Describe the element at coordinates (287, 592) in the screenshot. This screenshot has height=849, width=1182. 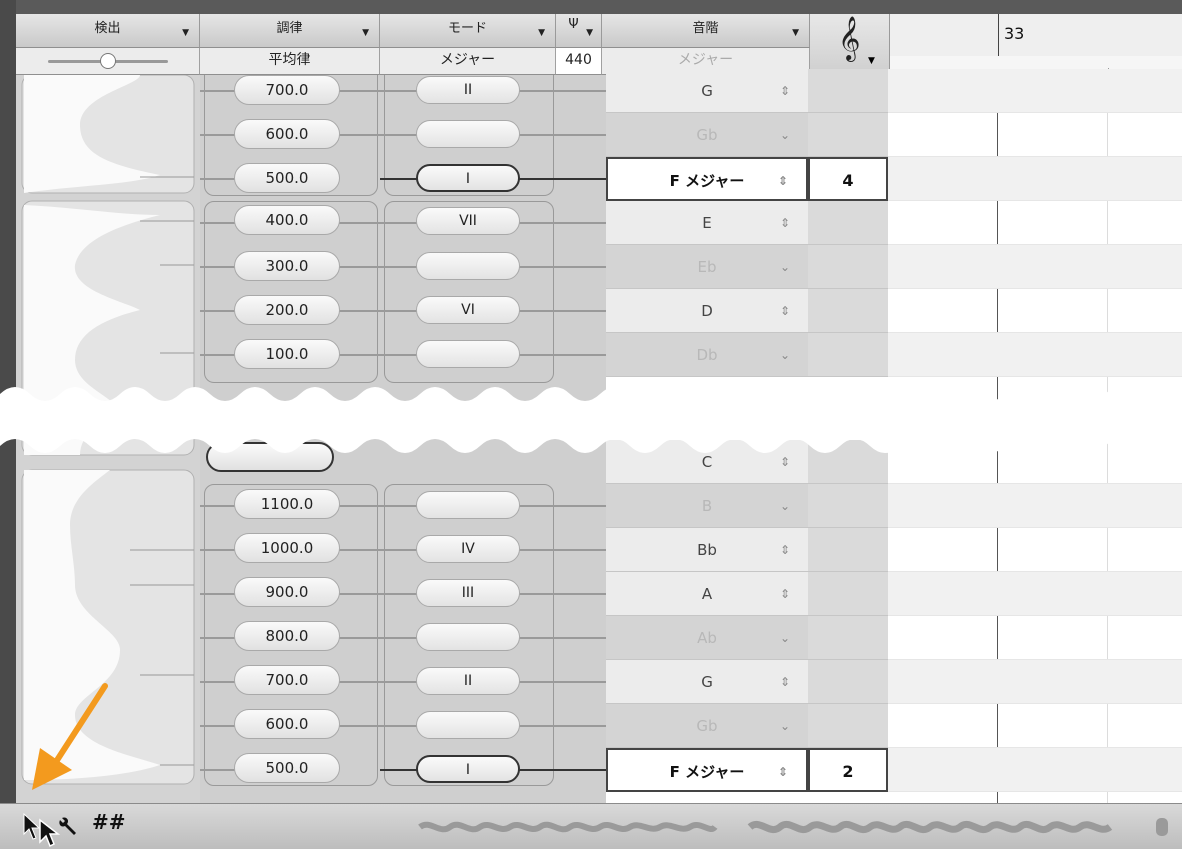
I see `cents-pill: 900.0` at that location.